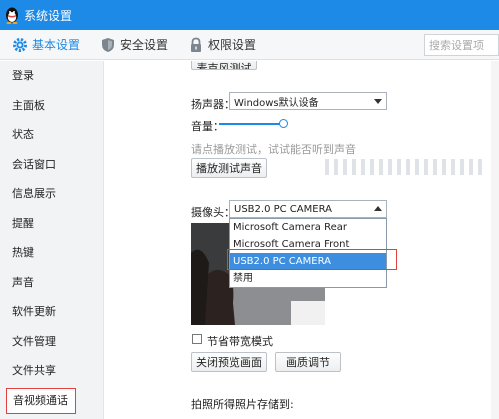  What do you see at coordinates (232, 45) in the screenshot?
I see `tab-label: 权限设置` at bounding box center [232, 45].